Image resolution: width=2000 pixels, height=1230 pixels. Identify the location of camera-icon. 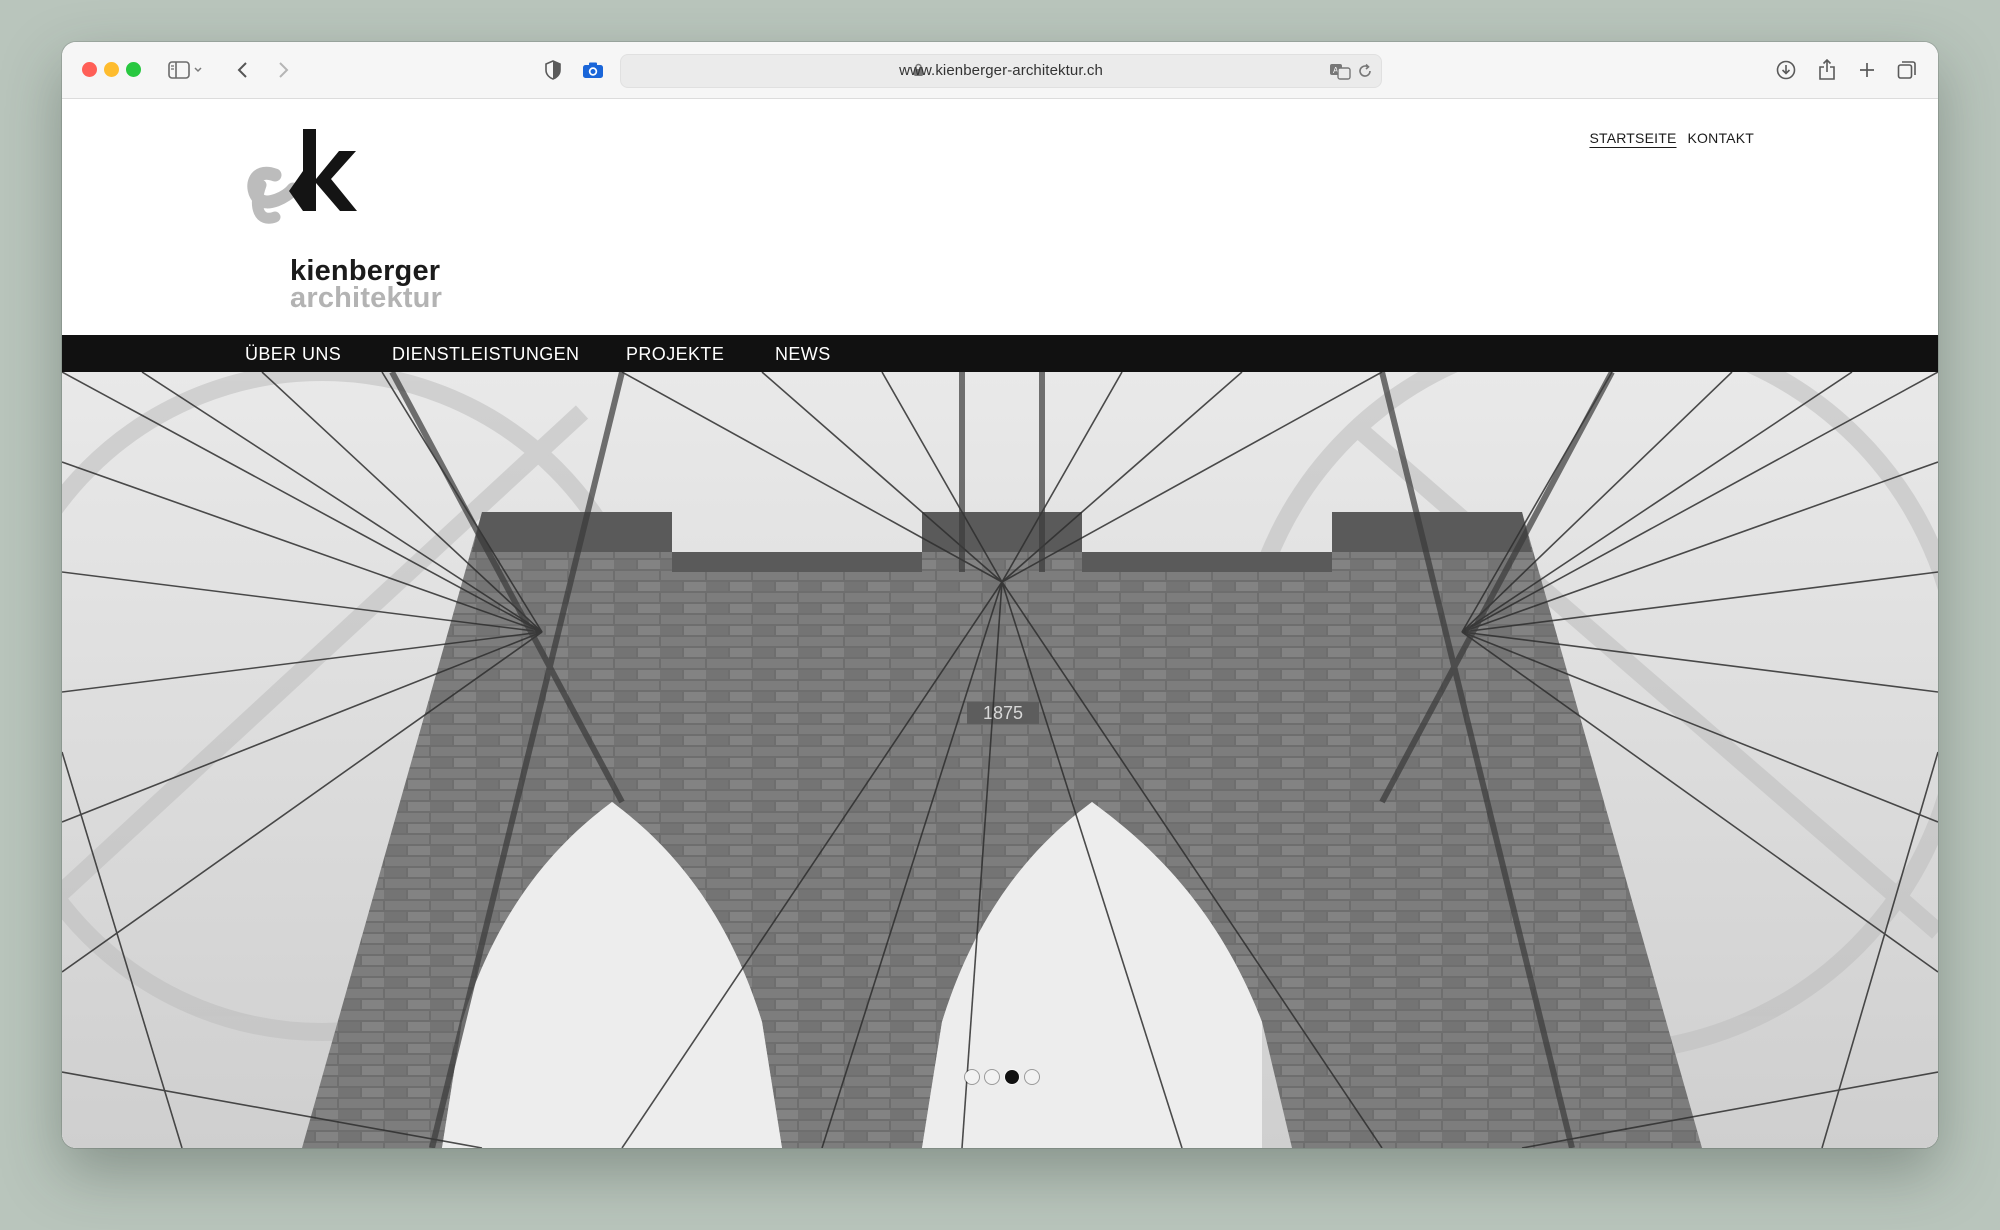
(593, 70).